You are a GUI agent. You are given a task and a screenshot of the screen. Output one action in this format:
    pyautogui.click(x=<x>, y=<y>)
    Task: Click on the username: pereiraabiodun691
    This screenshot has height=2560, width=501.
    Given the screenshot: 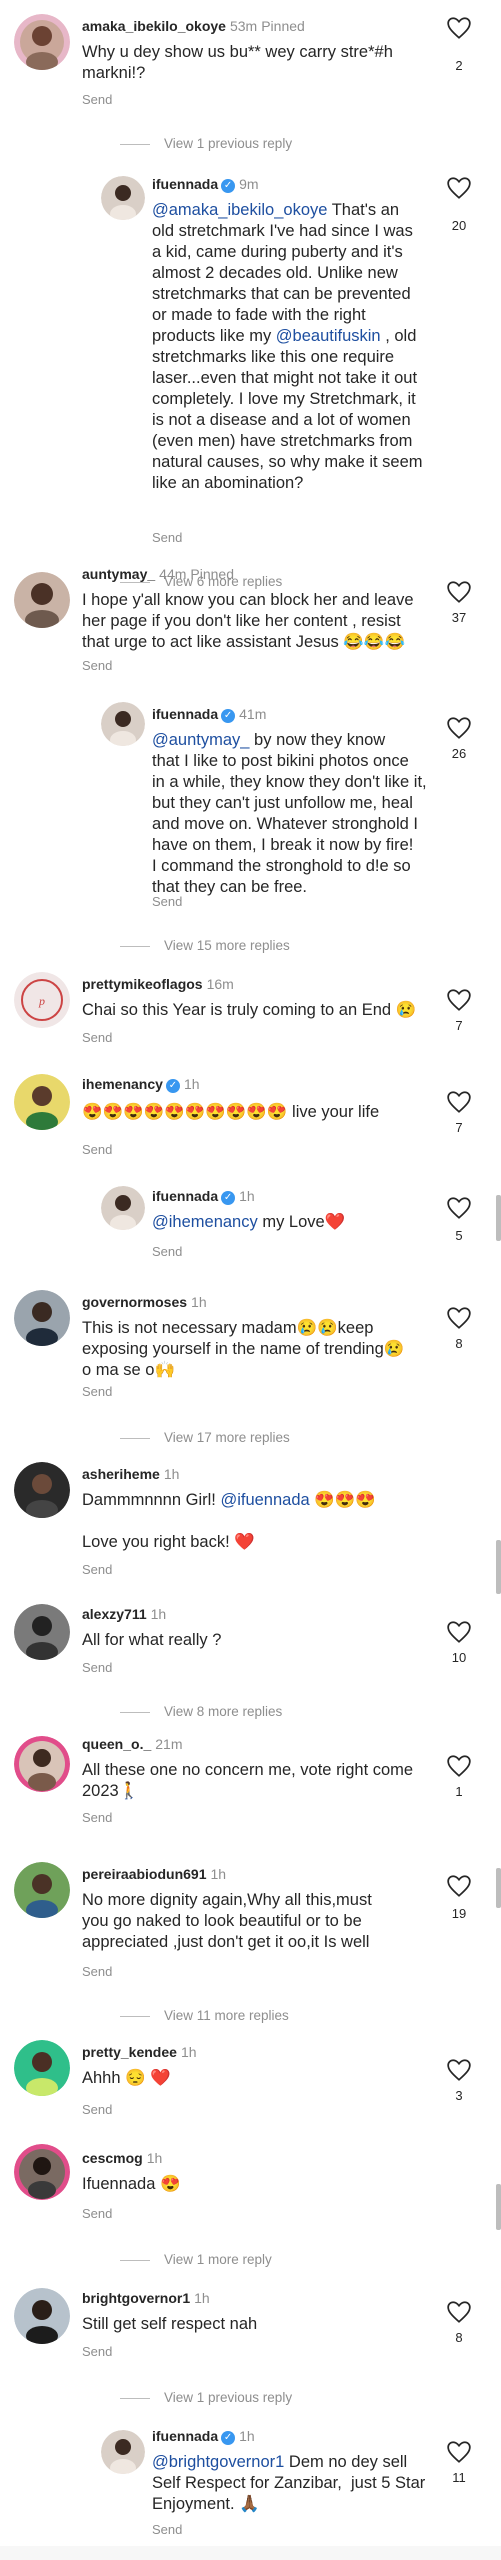 What is the action you would take?
    pyautogui.click(x=144, y=1874)
    